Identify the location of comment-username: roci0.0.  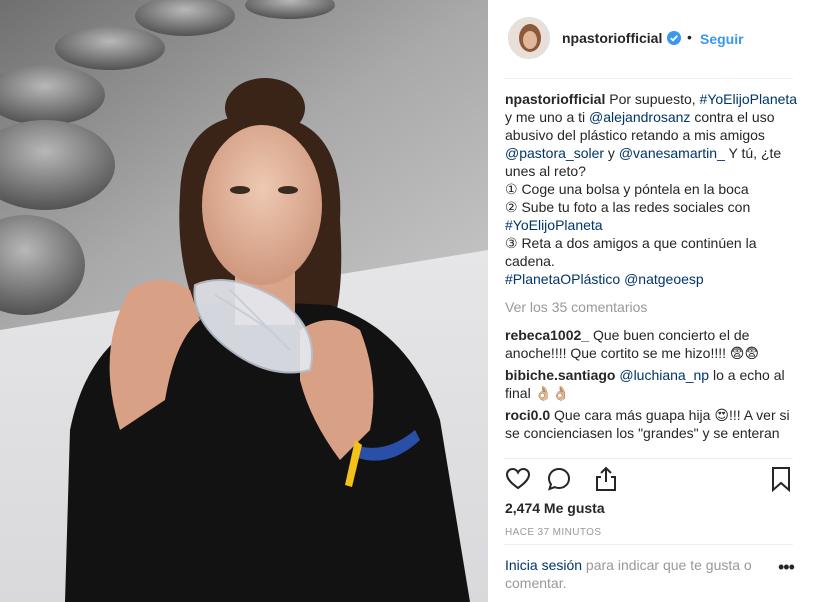
(527, 415).